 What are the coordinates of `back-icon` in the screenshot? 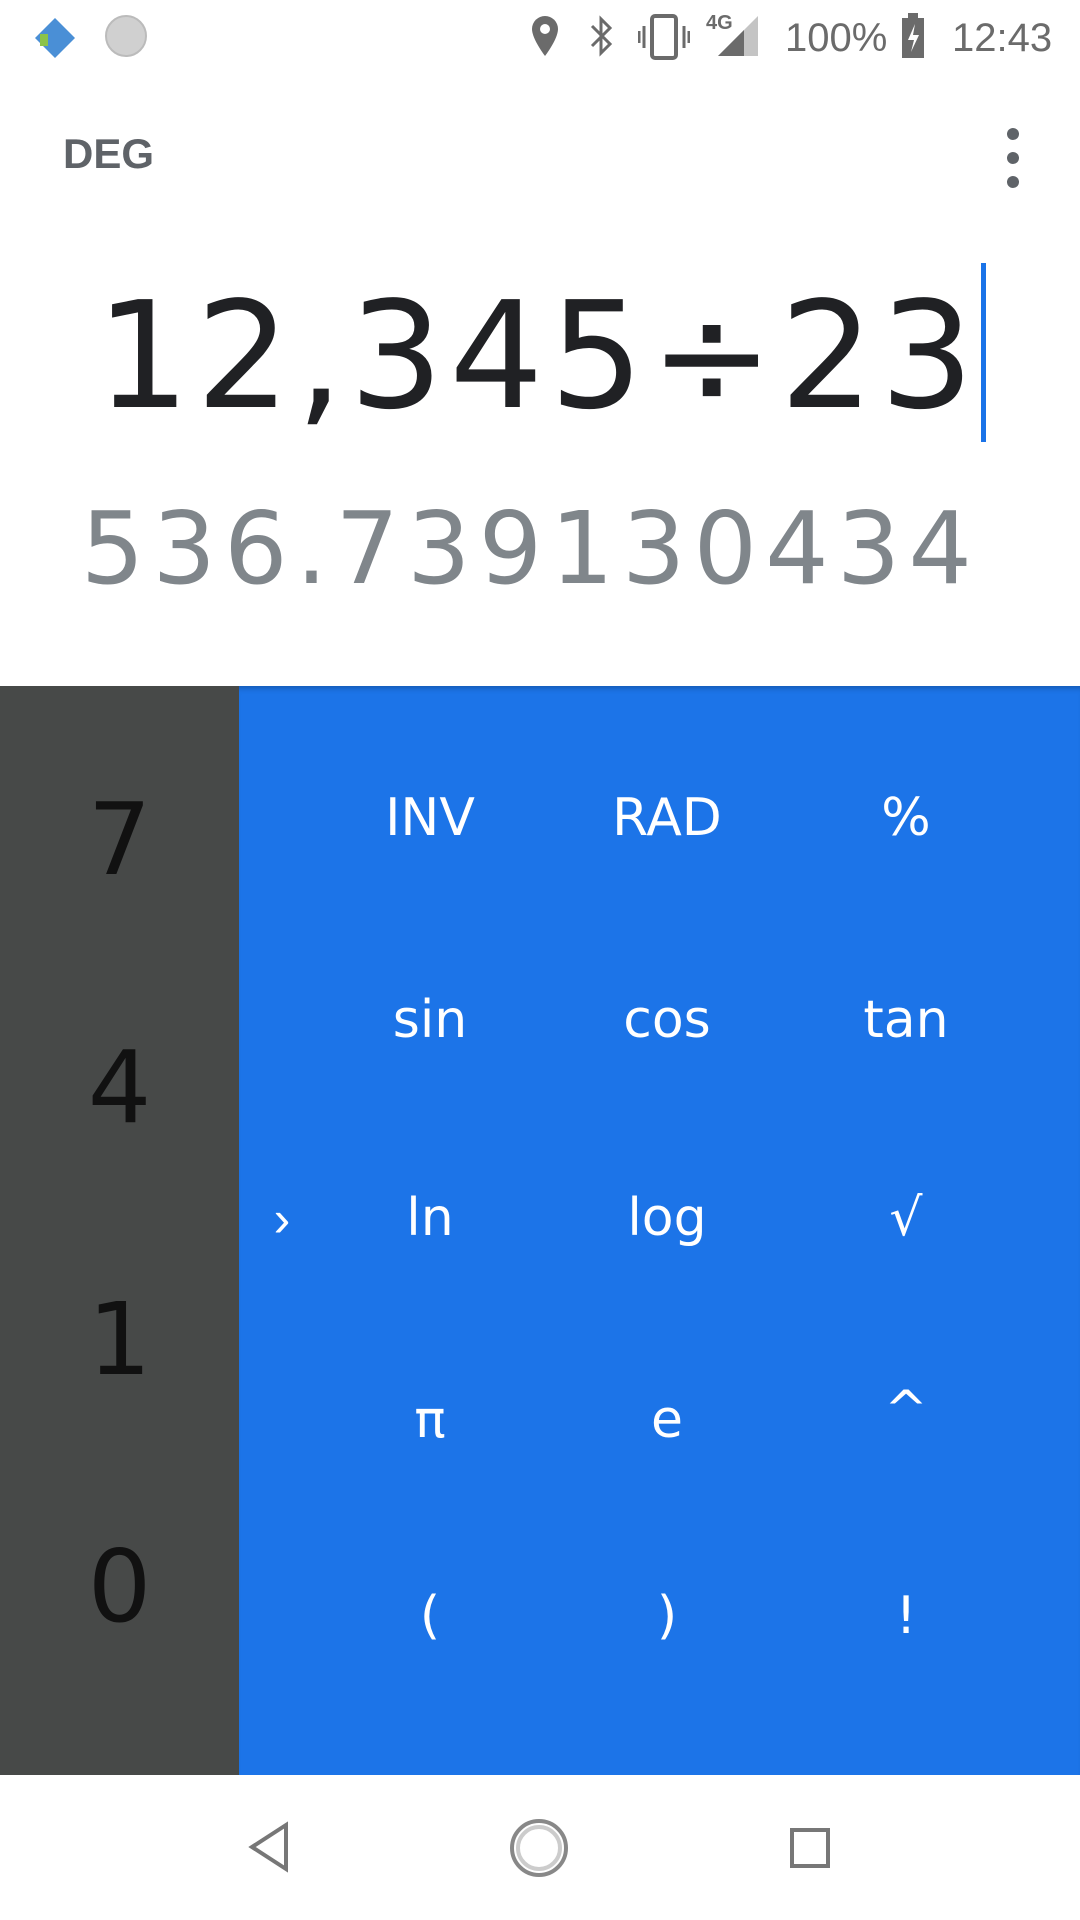 It's located at (270, 1847).